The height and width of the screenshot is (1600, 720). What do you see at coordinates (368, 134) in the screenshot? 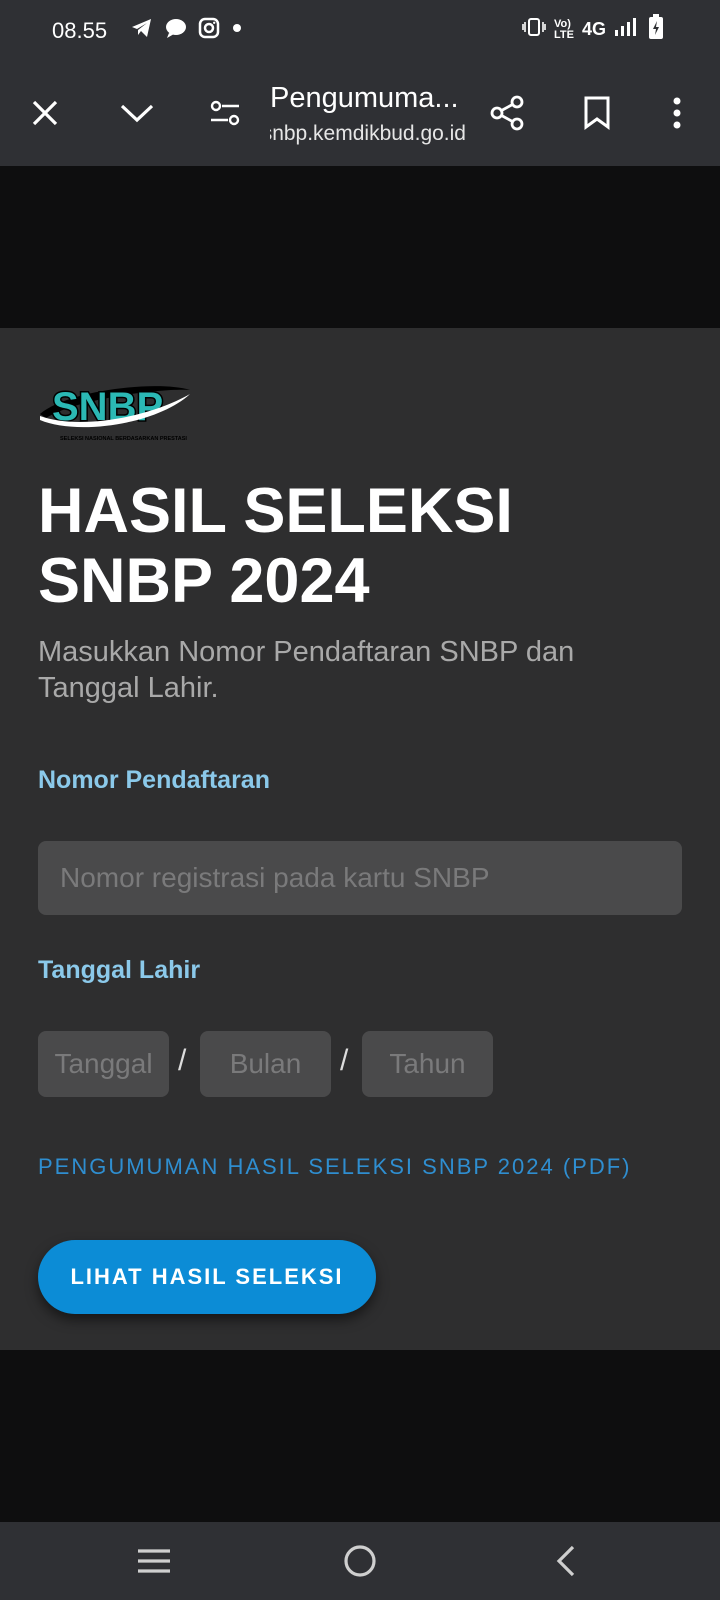
I see `page-url: snbp.kemdikbud.go.id` at bounding box center [368, 134].